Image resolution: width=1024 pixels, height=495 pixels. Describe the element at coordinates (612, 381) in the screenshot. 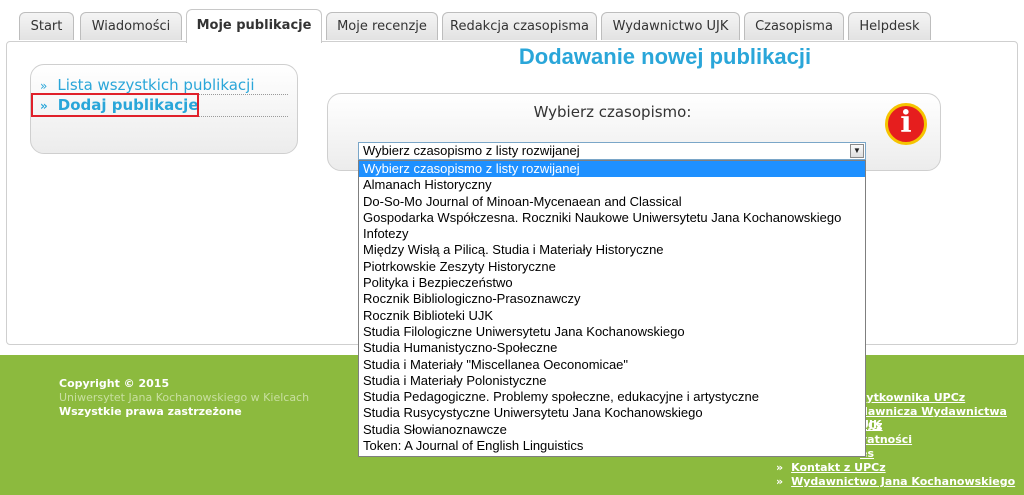

I see `dropdown-option: Studia i Materiały Polonistyczne` at that location.